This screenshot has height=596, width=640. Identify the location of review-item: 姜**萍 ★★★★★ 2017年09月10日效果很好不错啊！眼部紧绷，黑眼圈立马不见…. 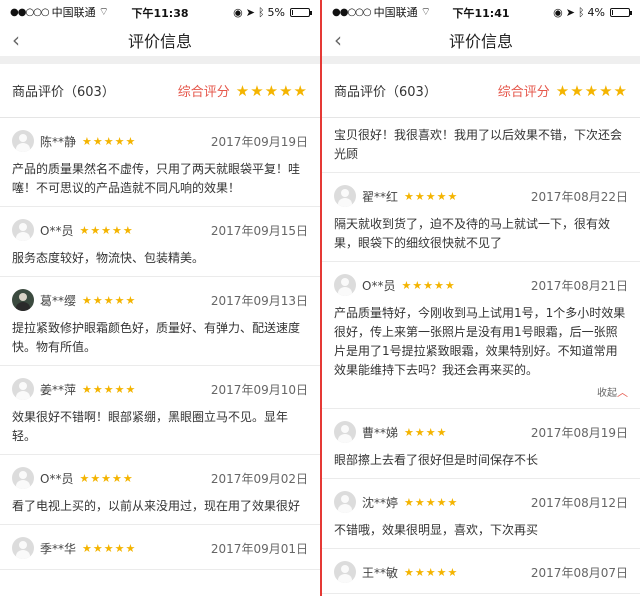
(160, 410).